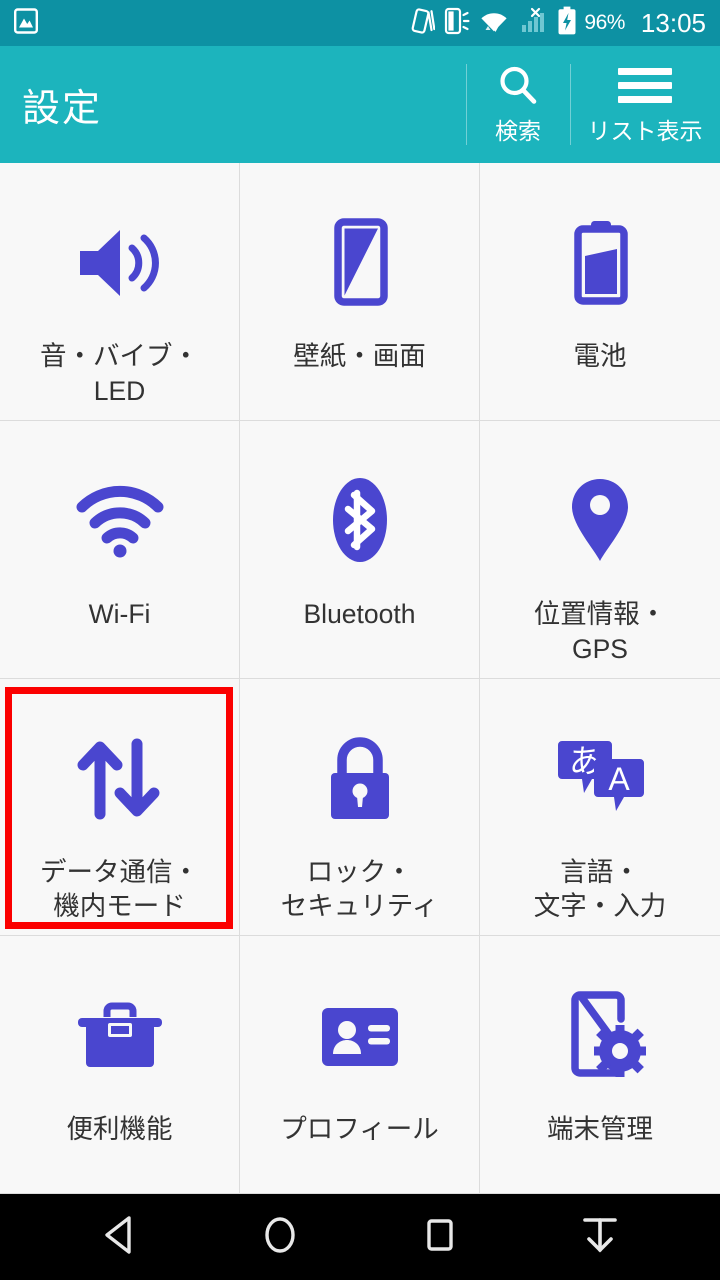 The image size is (720, 1280). I want to click on tile-language-input: あ A 言語・ 文字・入力, so click(600, 807).